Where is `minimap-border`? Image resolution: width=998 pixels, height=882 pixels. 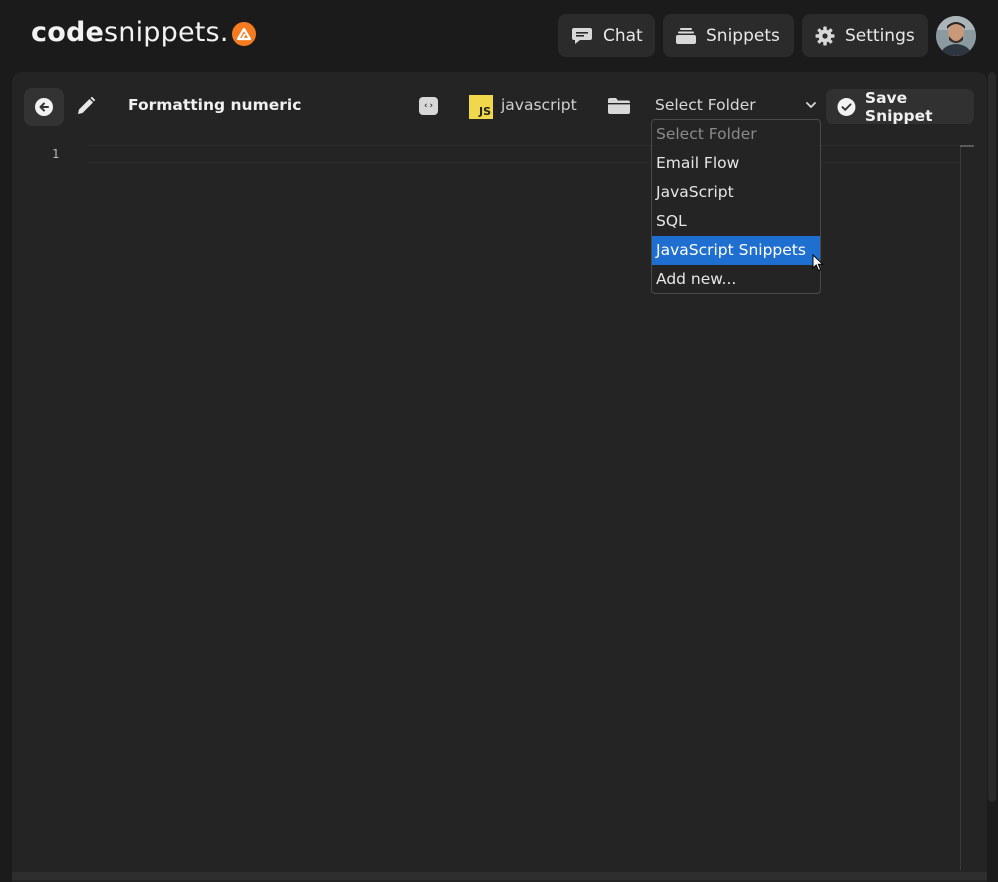 minimap-border is located at coordinates (960, 507).